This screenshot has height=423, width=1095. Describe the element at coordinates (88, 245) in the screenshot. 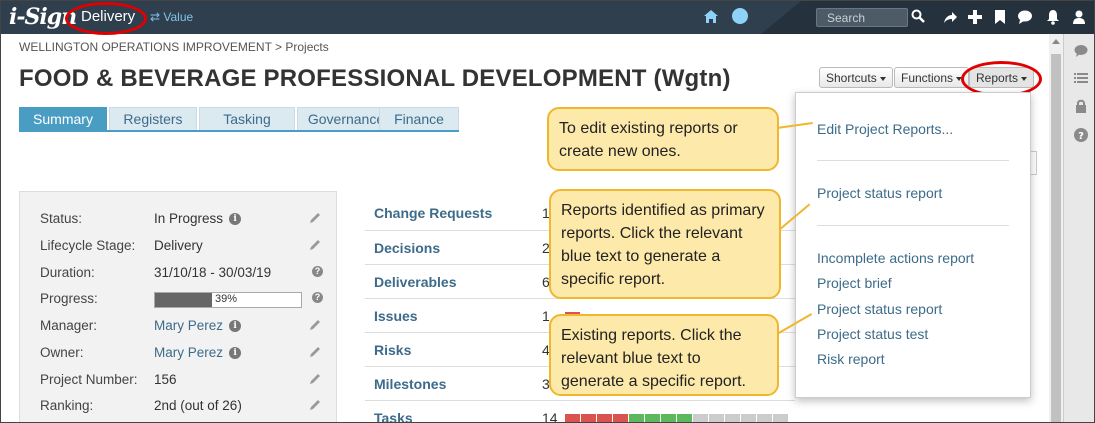

I see `lifecycle-label: Lifecycle Stage:` at that location.